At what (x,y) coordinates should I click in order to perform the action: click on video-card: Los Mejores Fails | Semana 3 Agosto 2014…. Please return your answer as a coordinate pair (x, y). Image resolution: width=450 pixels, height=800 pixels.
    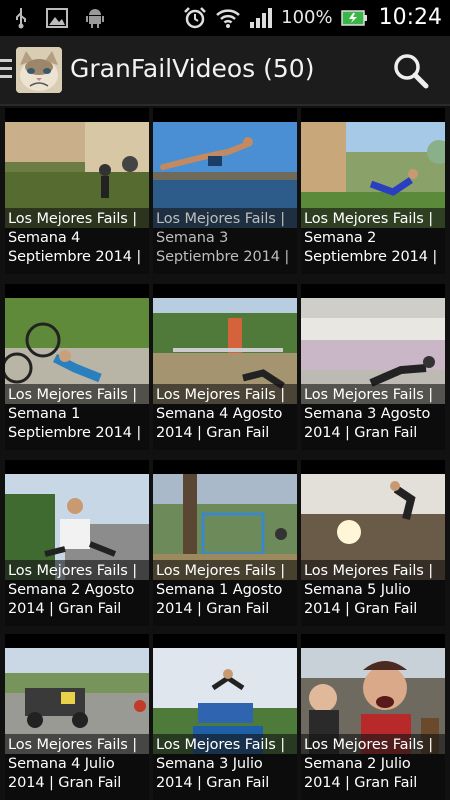
    Looking at the image, I should click on (373, 367).